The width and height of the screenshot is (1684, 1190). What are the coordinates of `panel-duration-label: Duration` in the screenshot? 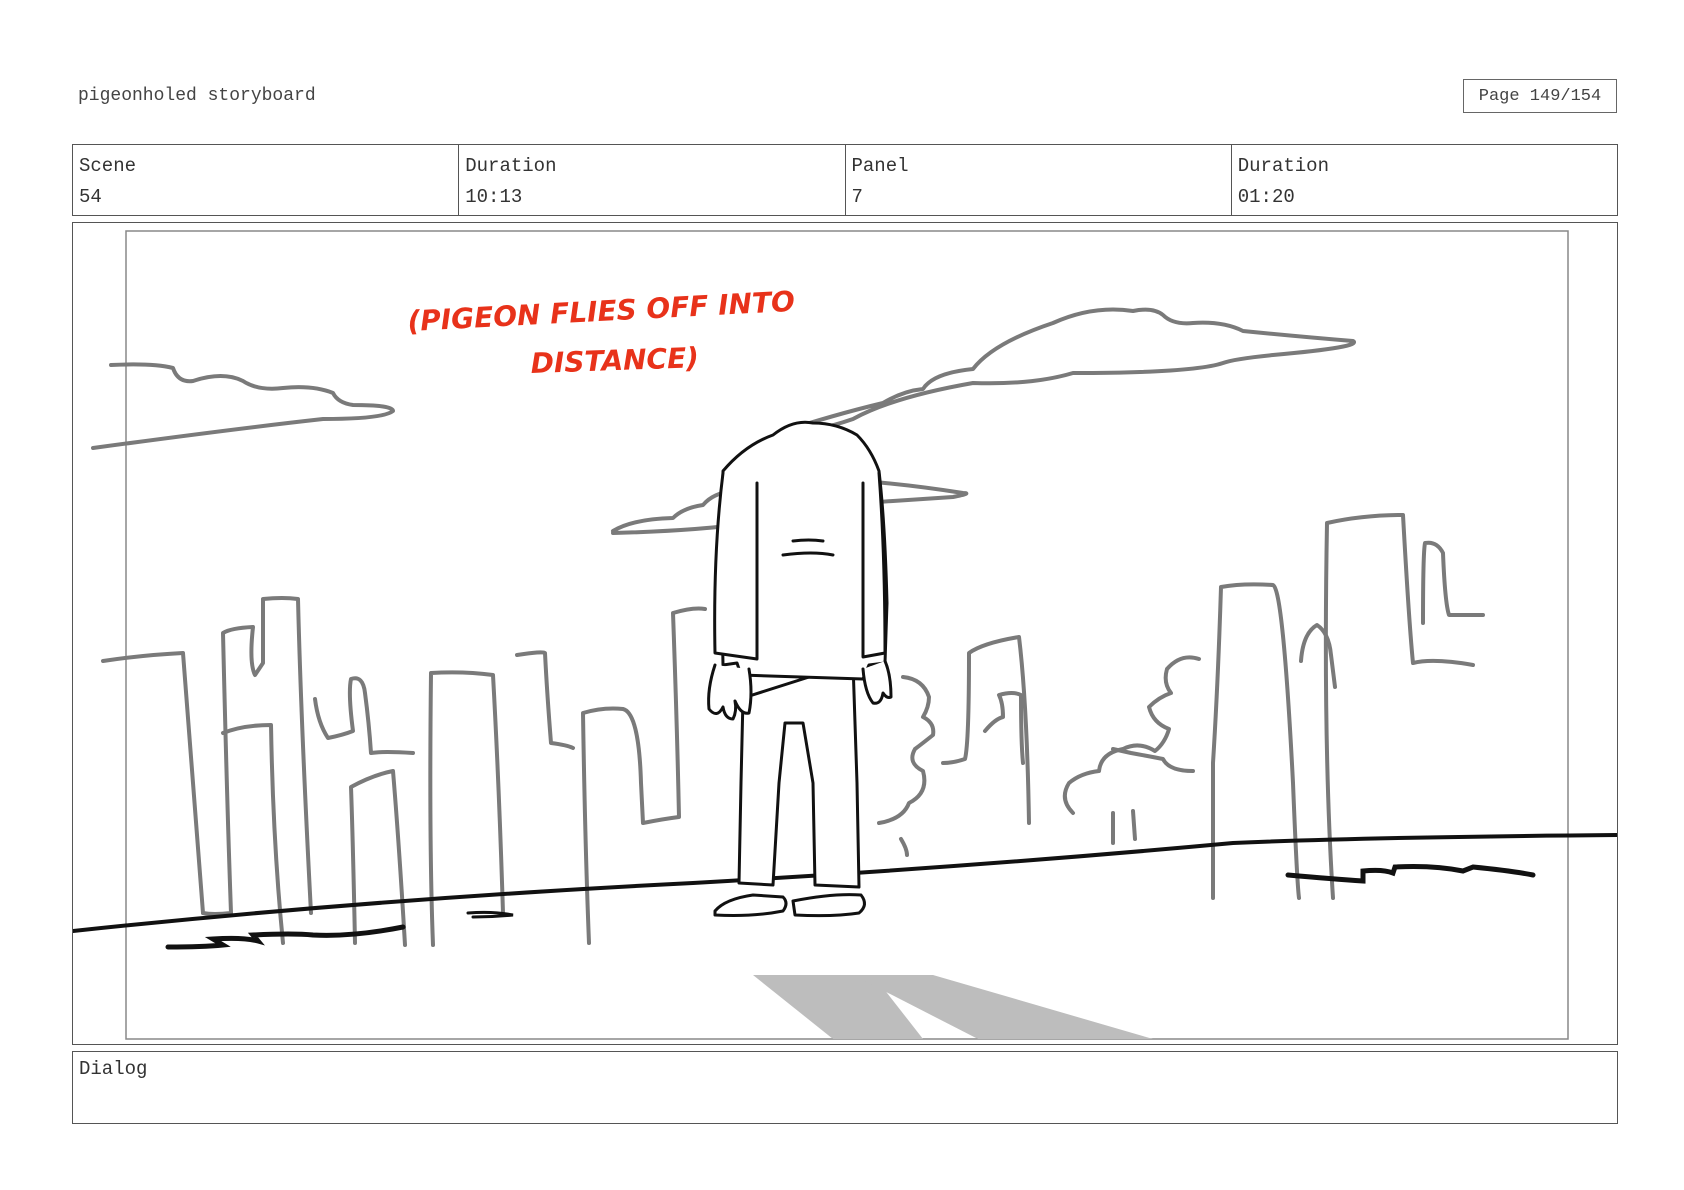 It's located at (1283, 166).